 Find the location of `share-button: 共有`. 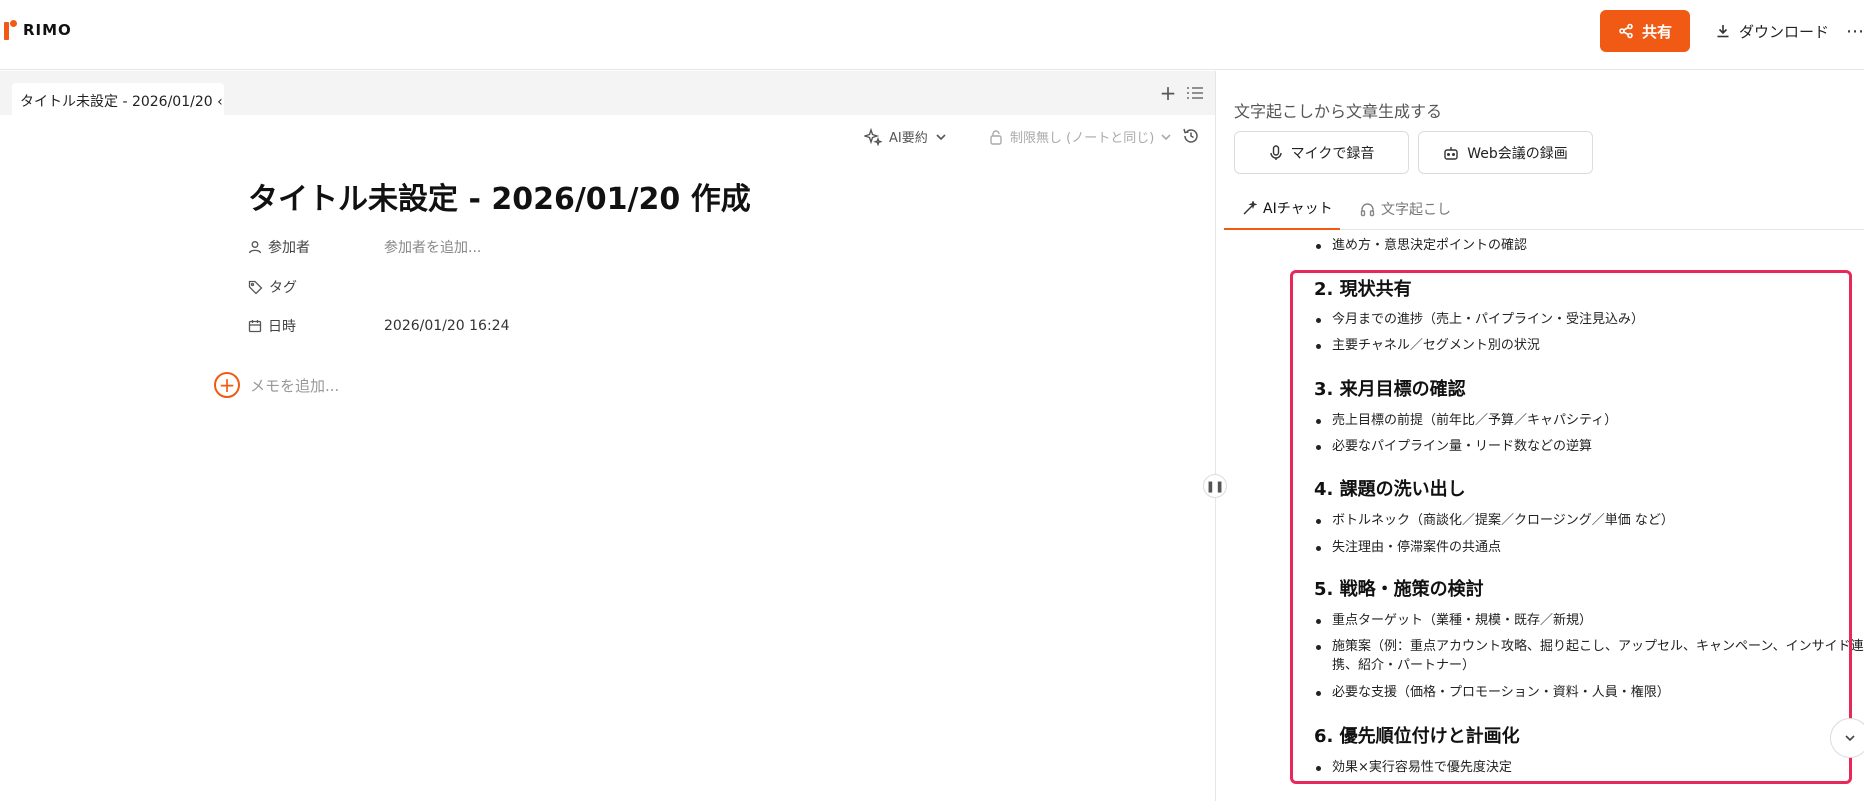

share-button: 共有 is located at coordinates (1645, 31).